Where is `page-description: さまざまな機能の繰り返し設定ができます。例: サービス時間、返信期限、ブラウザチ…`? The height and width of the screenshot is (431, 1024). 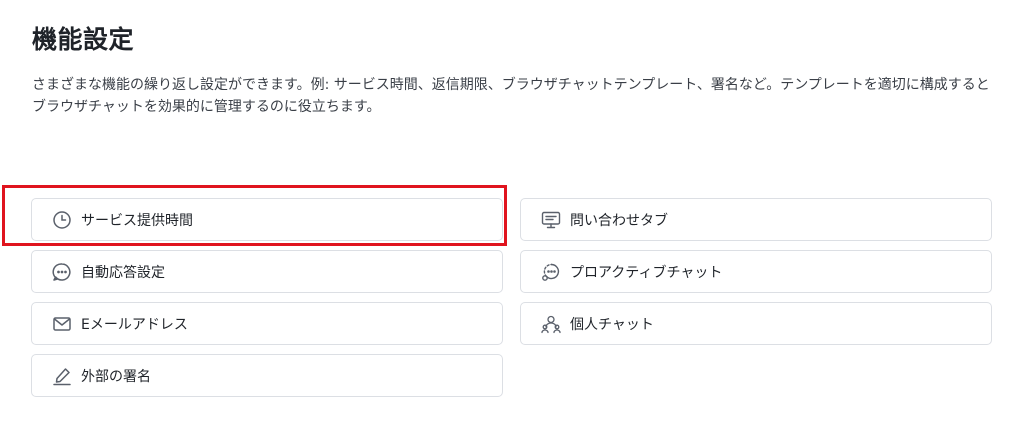 page-description: さまざまな機能の繰り返し設定ができます。例: サービス時間、返信期限、ブラウザチ… is located at coordinates (511, 96).